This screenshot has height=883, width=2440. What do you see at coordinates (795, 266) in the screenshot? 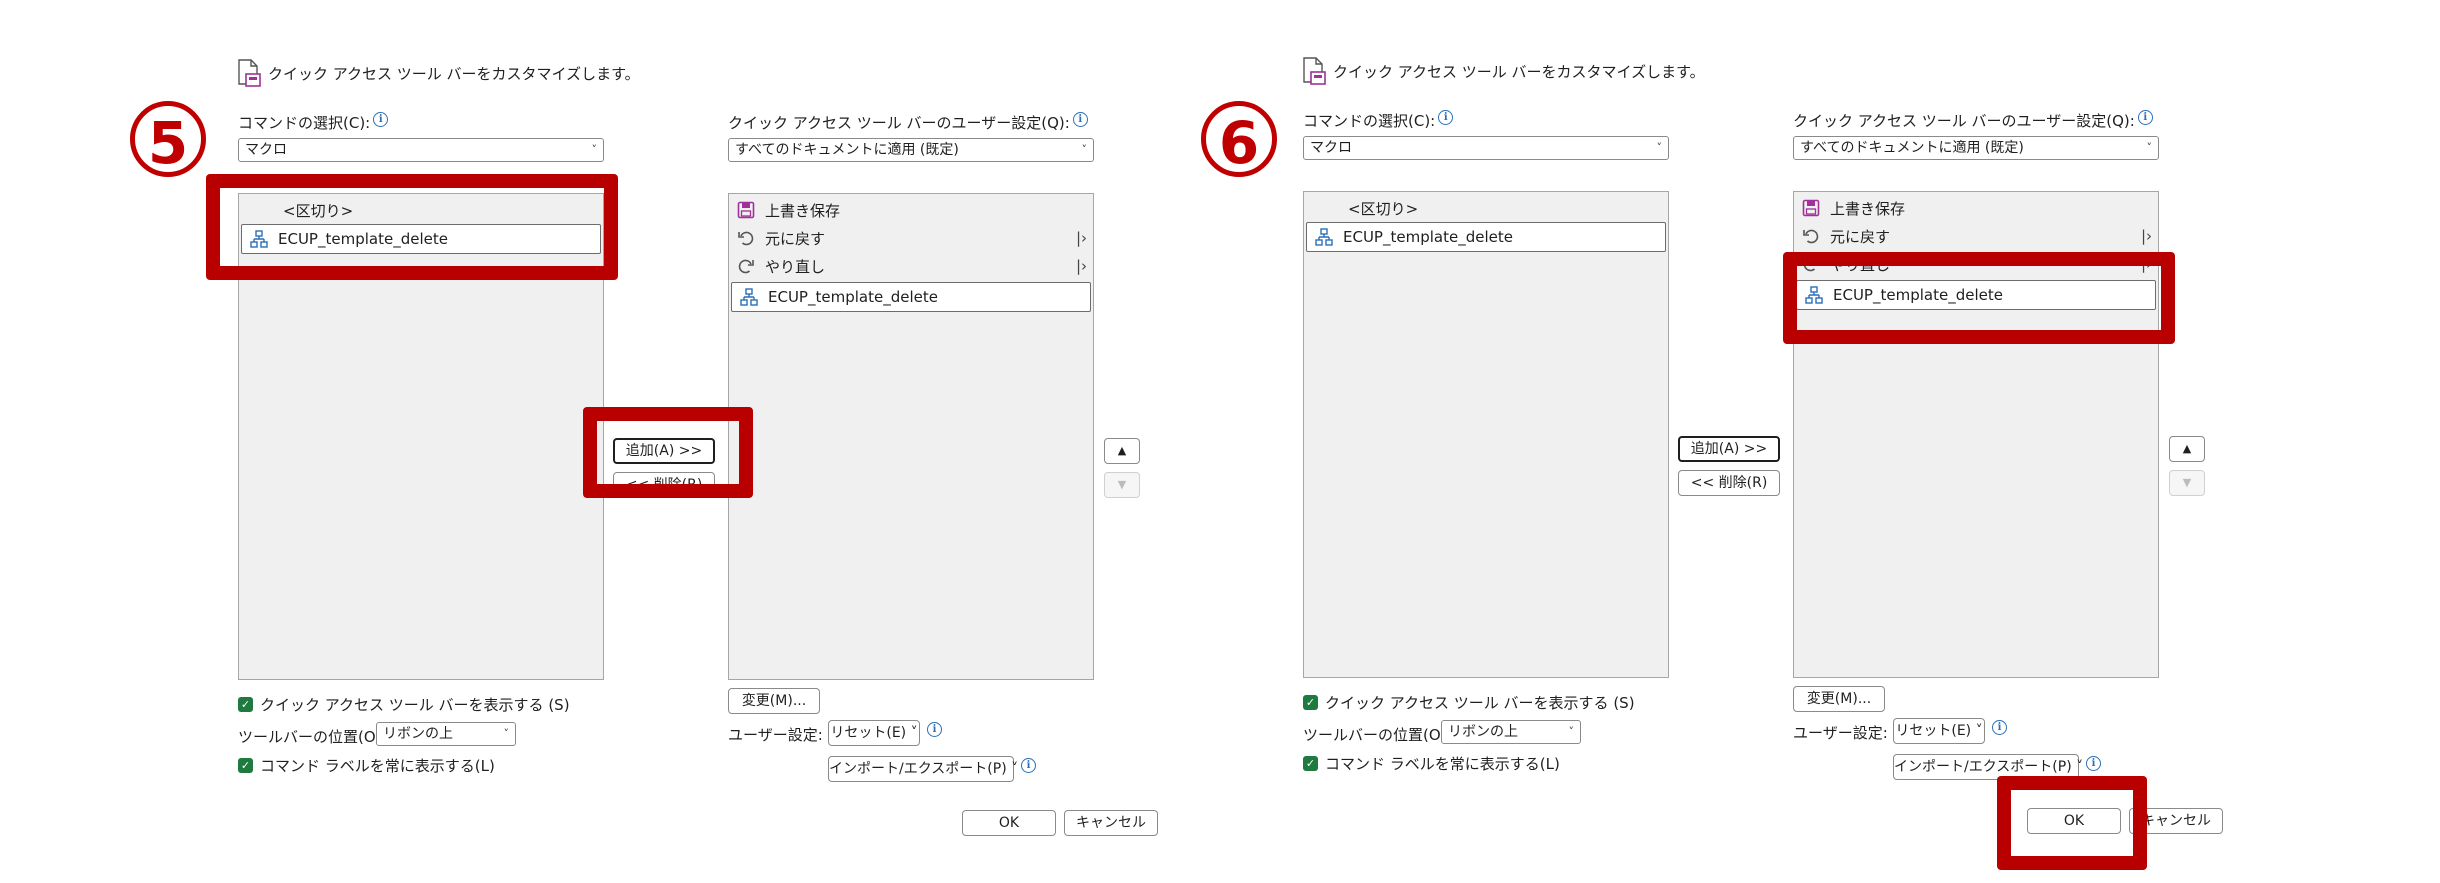
I see `list-item-label: やり直し` at bounding box center [795, 266].